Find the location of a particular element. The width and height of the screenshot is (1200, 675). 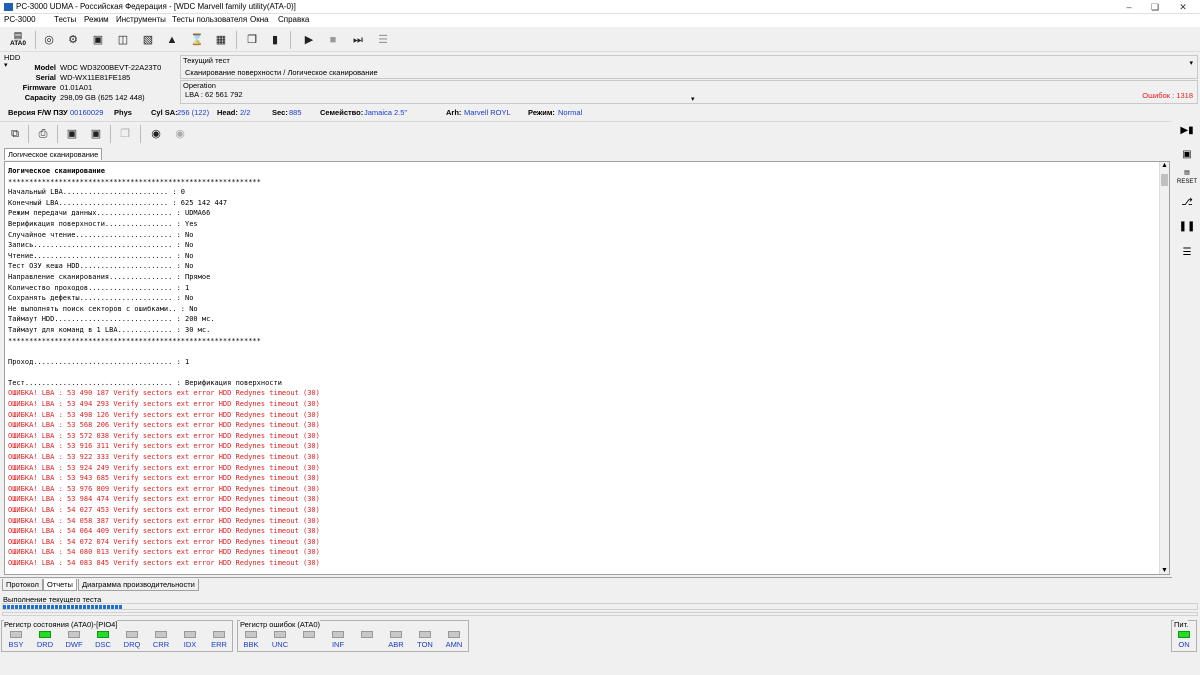

find-next-icon: ◉ is located at coordinates (180, 134).